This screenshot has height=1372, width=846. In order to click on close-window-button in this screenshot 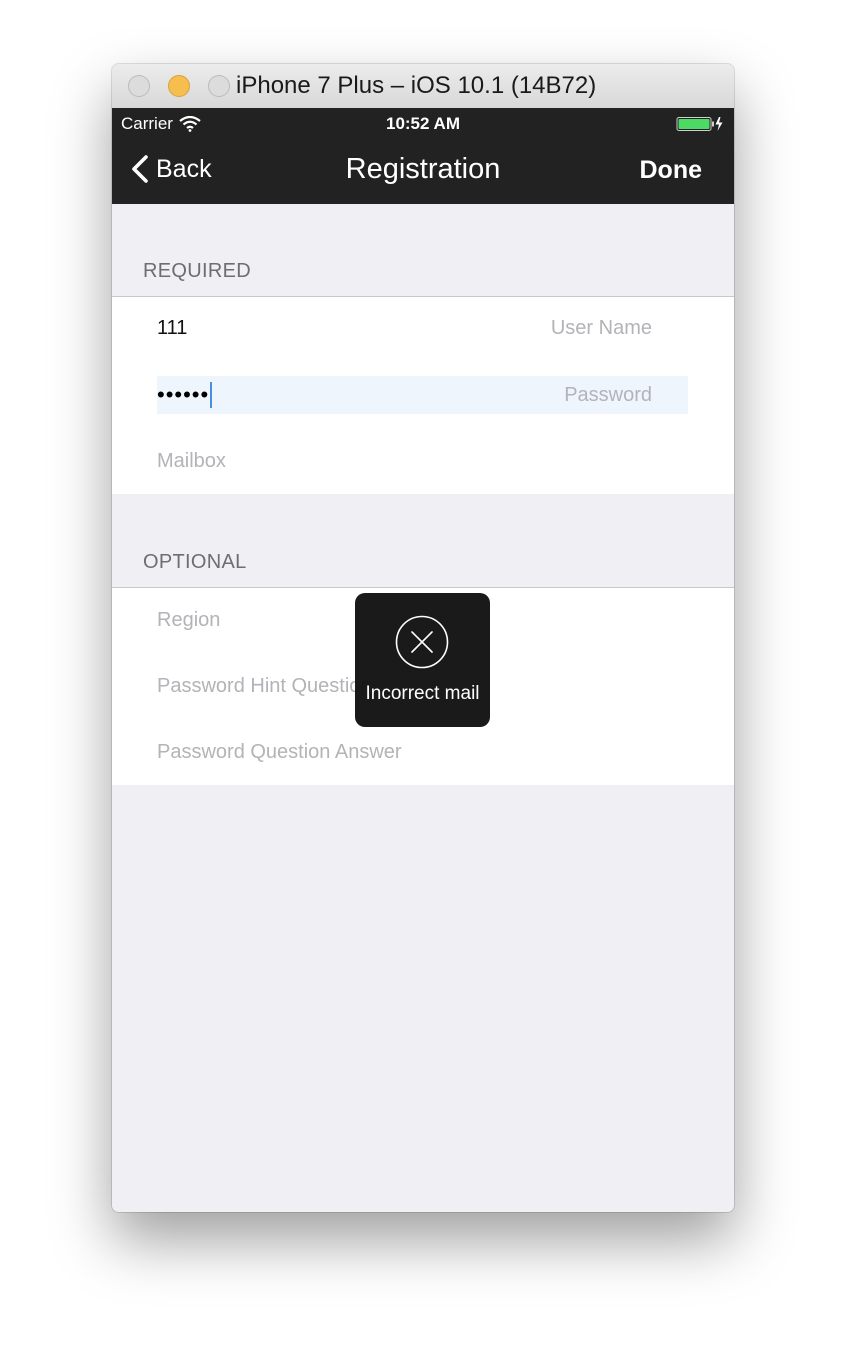, I will do `click(139, 86)`.